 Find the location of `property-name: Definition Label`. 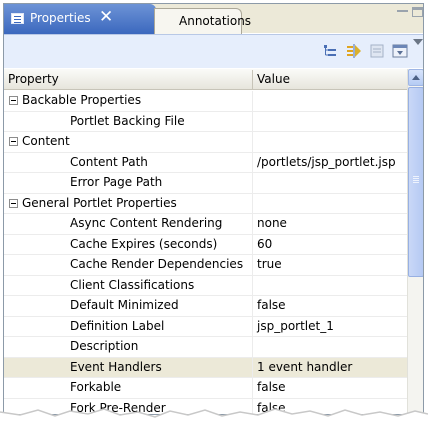

property-name: Definition Label is located at coordinates (117, 325).